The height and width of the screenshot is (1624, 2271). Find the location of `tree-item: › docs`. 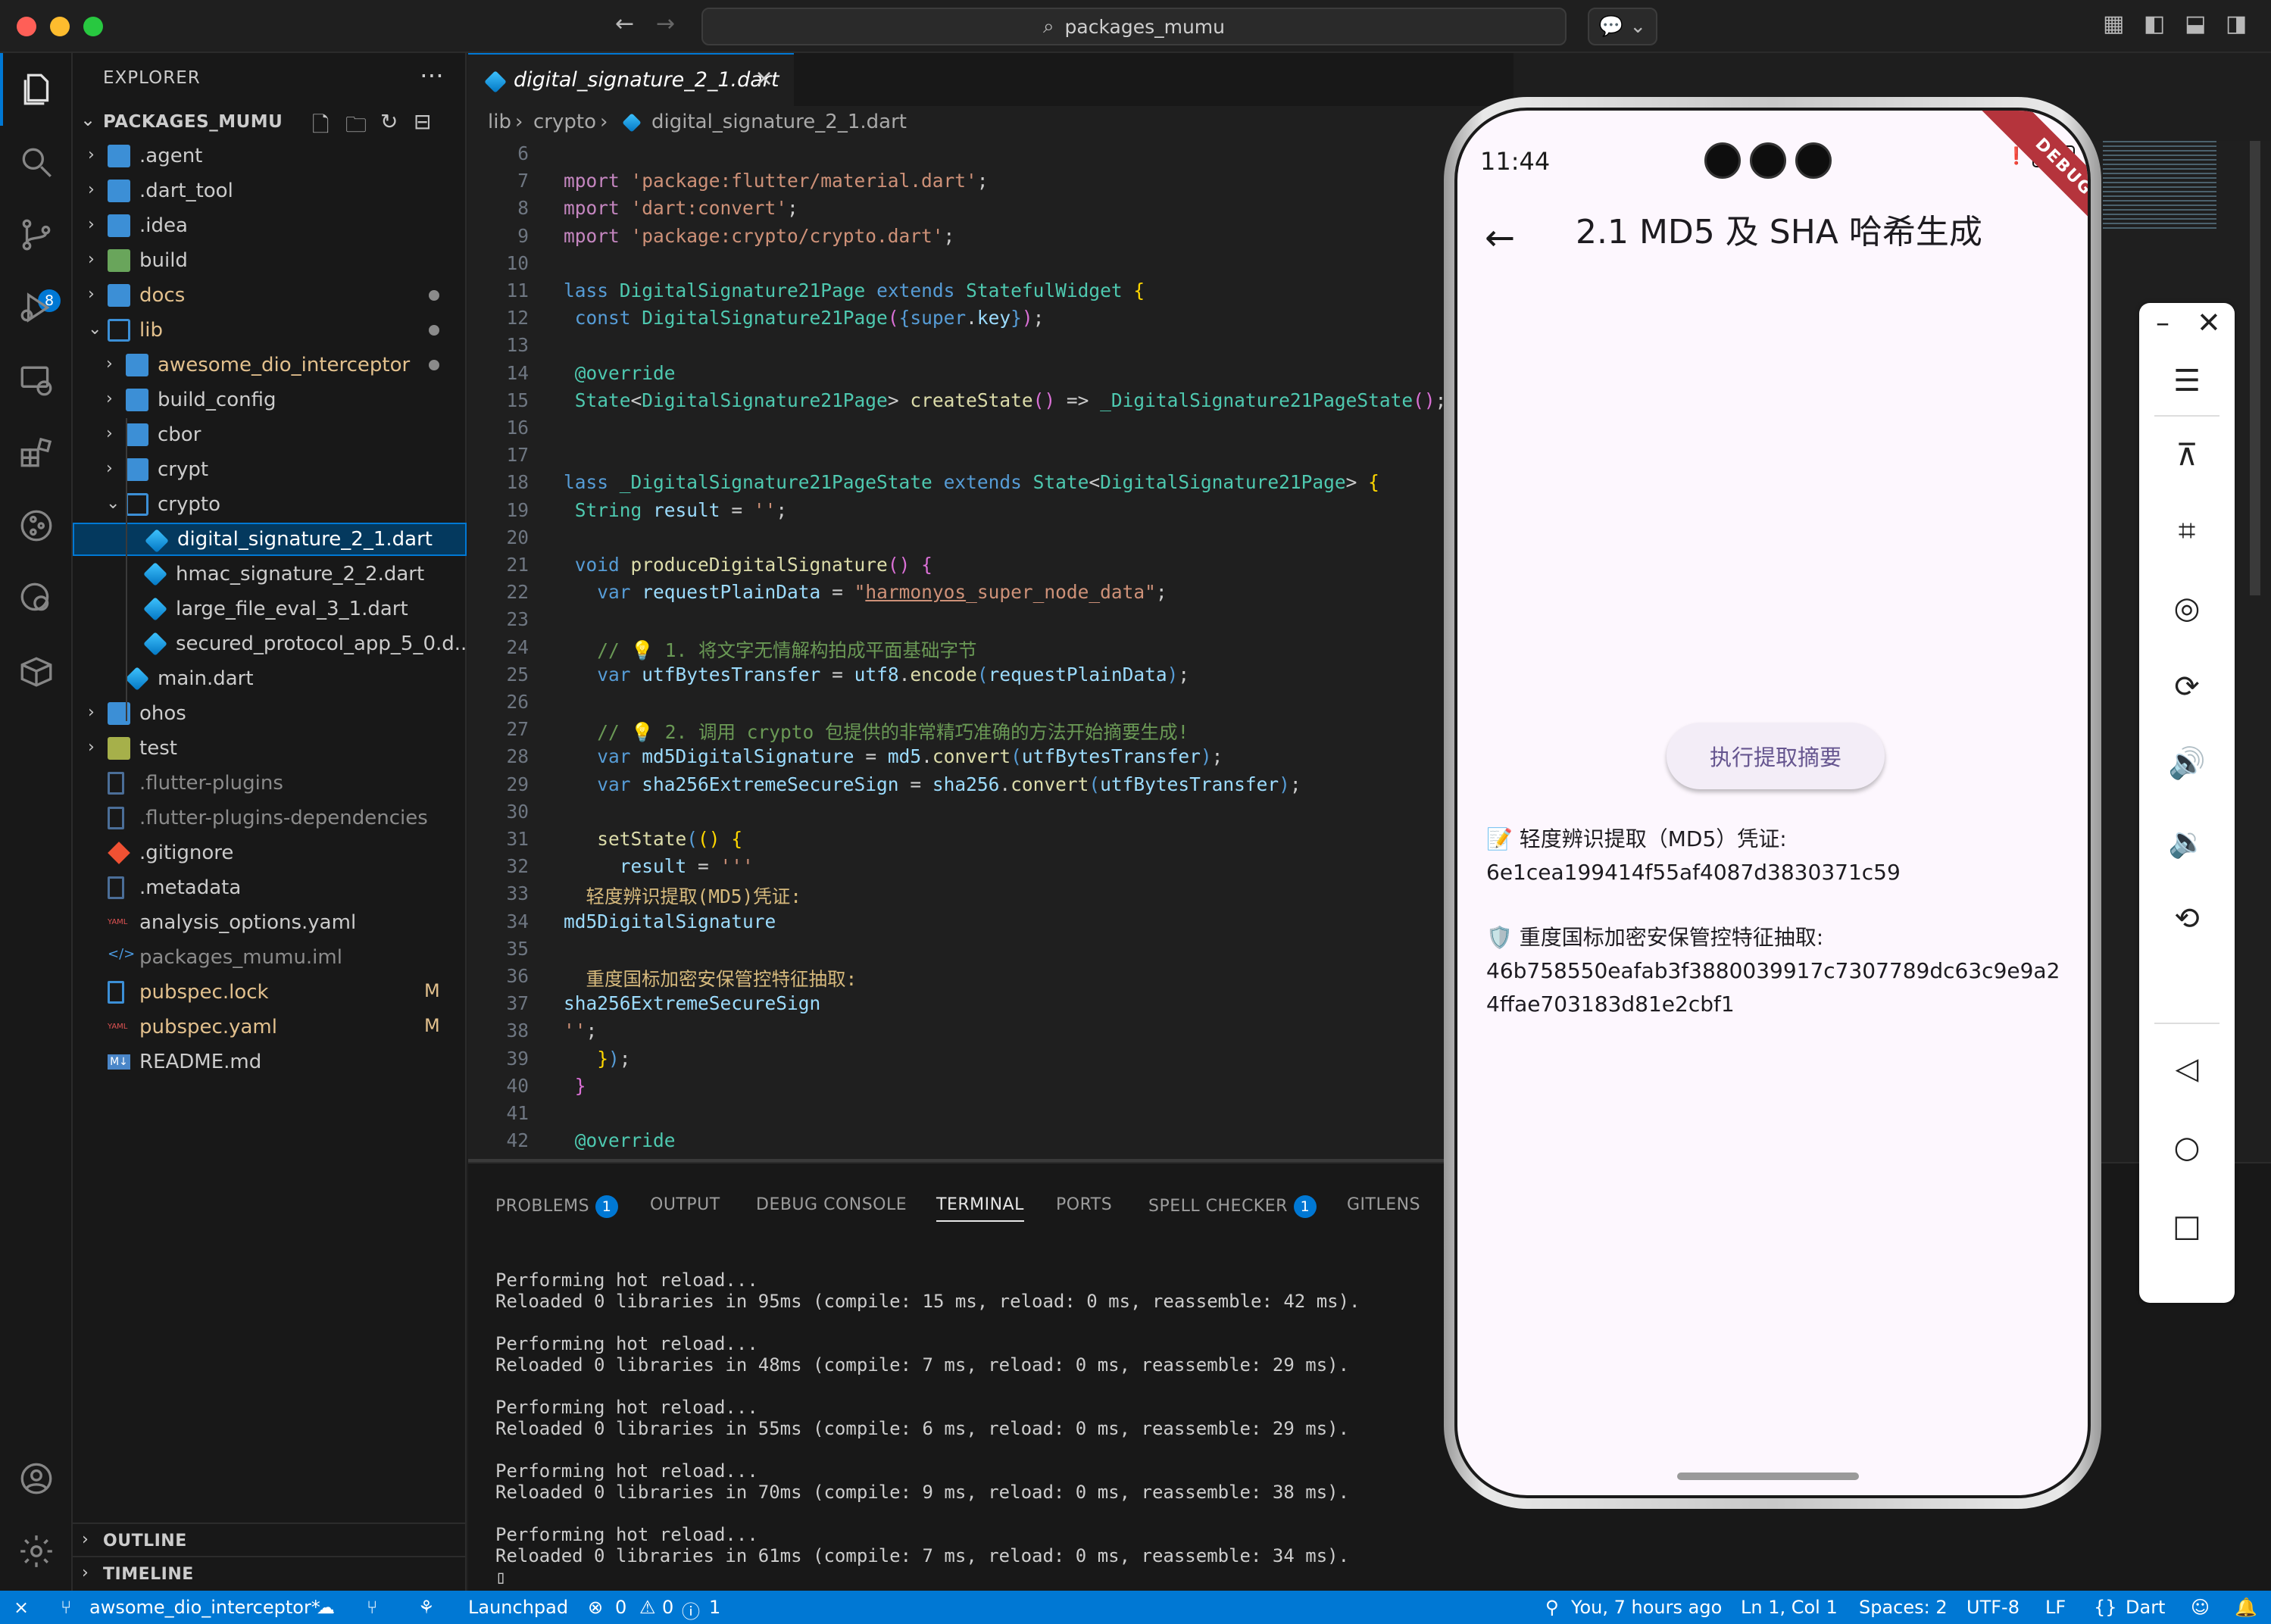

tree-item: › docs is located at coordinates (270, 295).